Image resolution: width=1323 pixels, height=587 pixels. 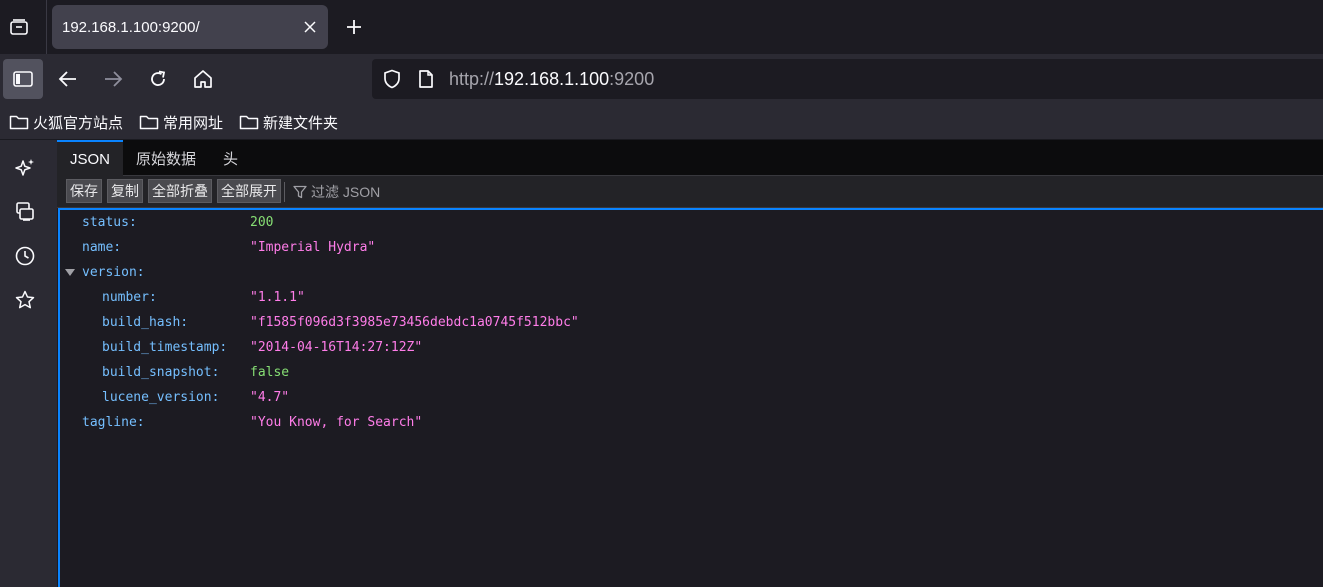 I want to click on json-row: name: "Imperial Hydra", so click(x=690, y=247).